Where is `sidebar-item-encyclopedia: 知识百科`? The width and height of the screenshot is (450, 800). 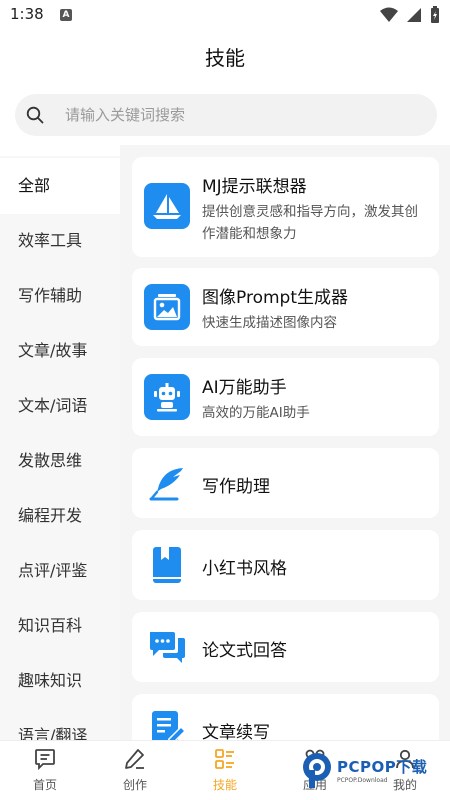
sidebar-item-encyclopedia: 知识百科 is located at coordinates (60, 626).